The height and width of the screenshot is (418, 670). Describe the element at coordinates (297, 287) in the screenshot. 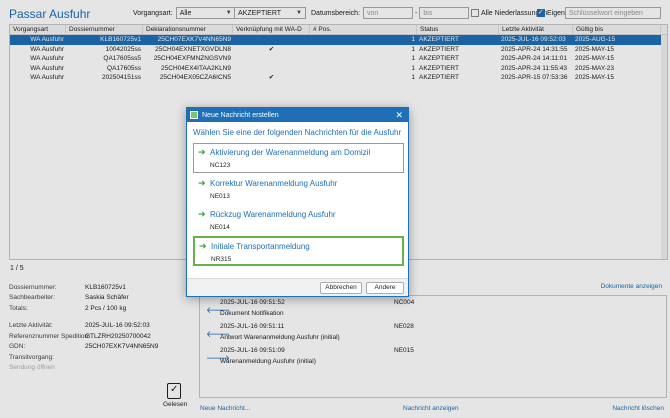

I see `dialog-footer: Abbrechen Andere` at that location.